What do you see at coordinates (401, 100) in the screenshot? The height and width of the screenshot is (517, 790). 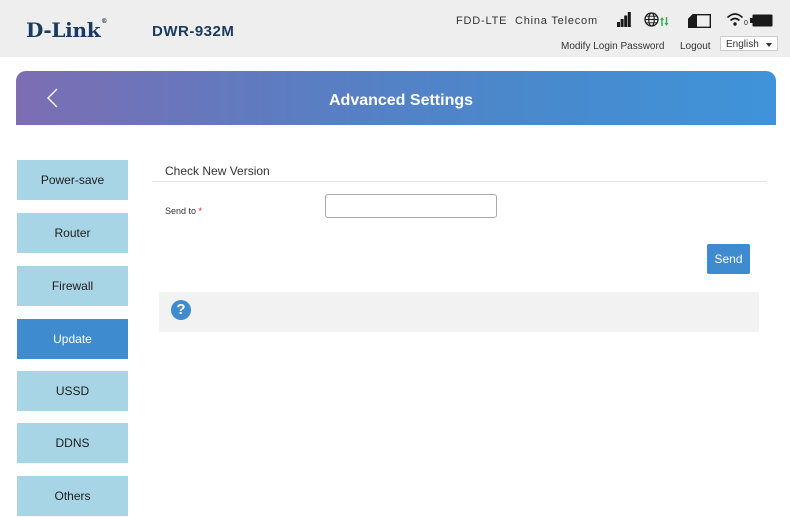 I see `page-title: Advanced Settings` at bounding box center [401, 100].